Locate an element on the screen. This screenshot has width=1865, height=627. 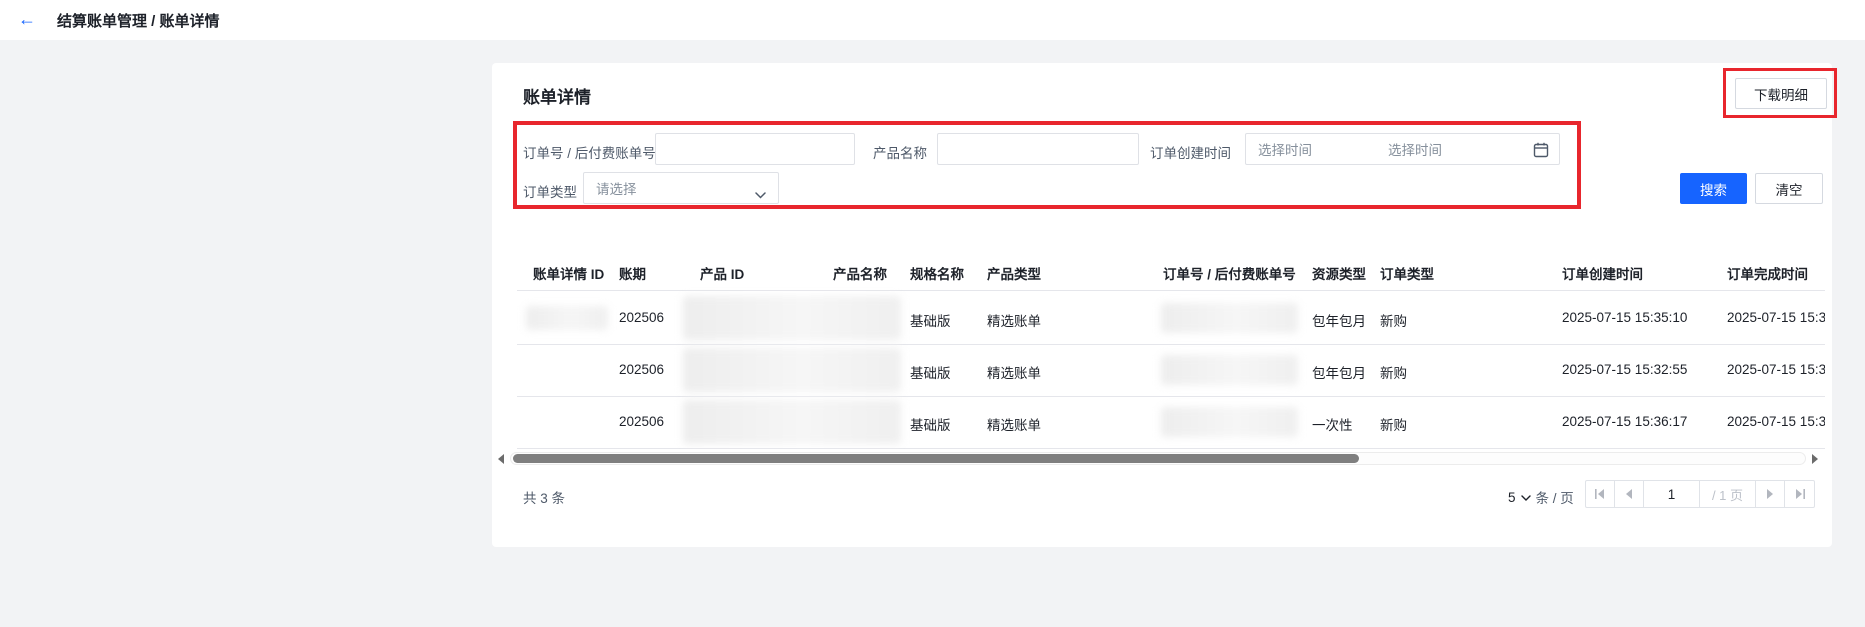
col-header-order-type: 订单类型 is located at coordinates (1407, 274).